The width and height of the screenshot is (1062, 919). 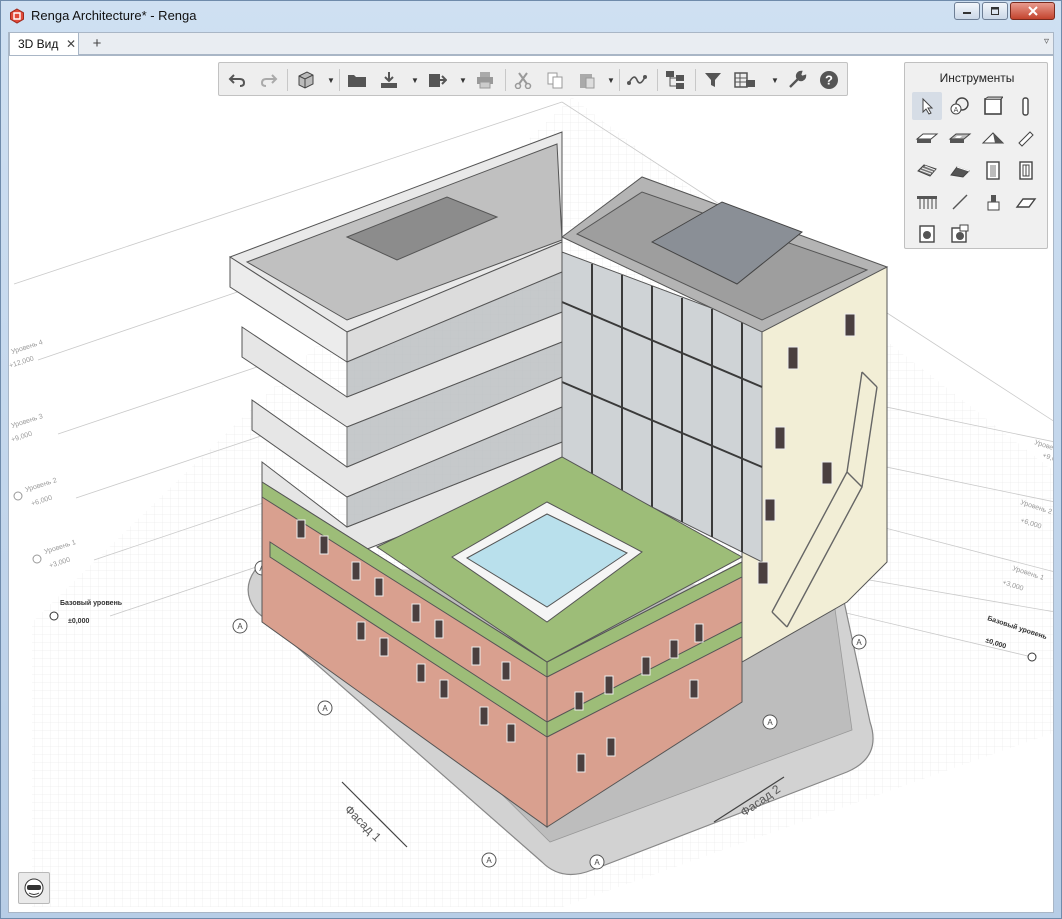 What do you see at coordinates (993, 170) in the screenshot?
I see `door-tool-icon` at bounding box center [993, 170].